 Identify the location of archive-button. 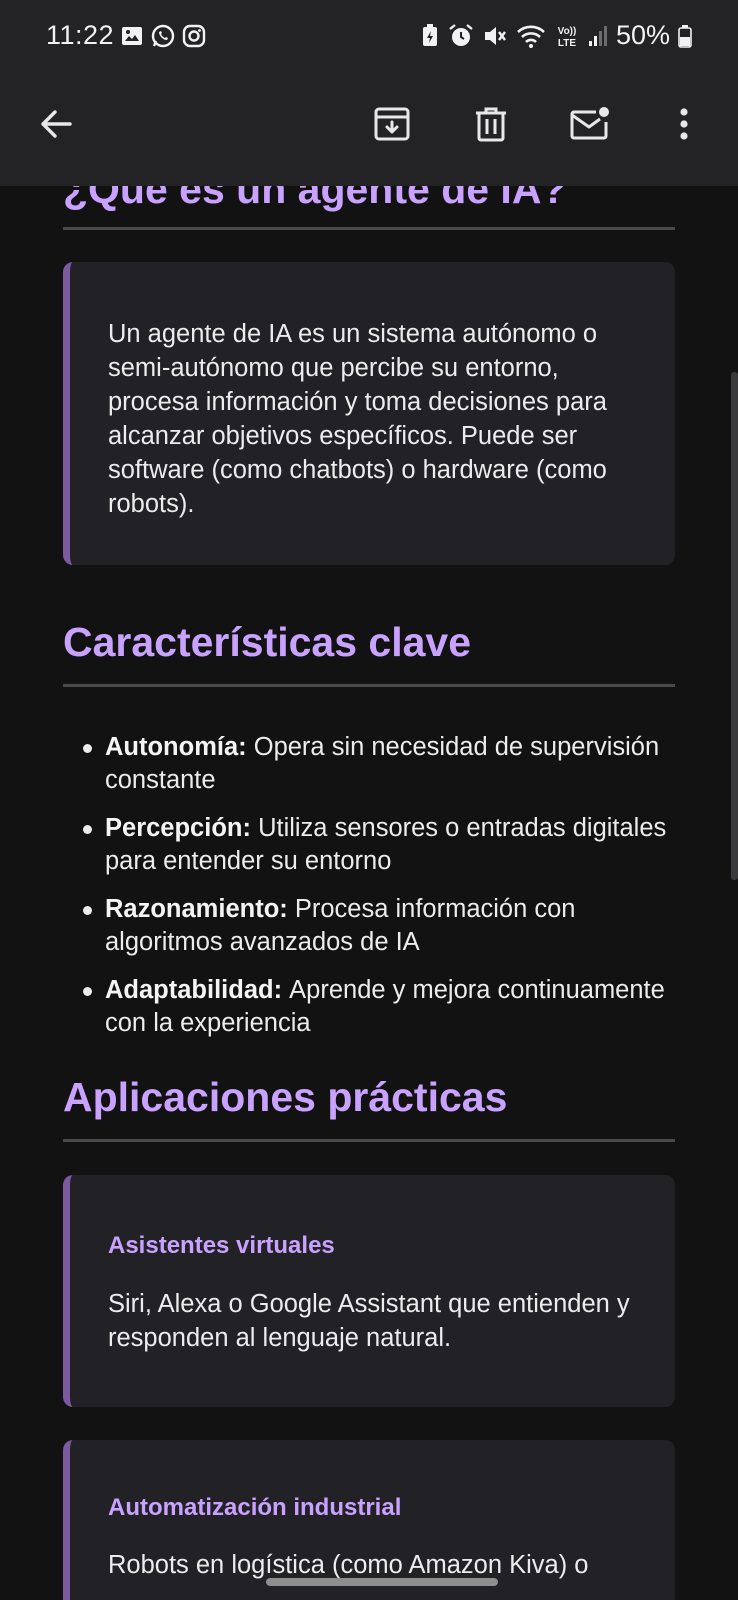
(392, 124).